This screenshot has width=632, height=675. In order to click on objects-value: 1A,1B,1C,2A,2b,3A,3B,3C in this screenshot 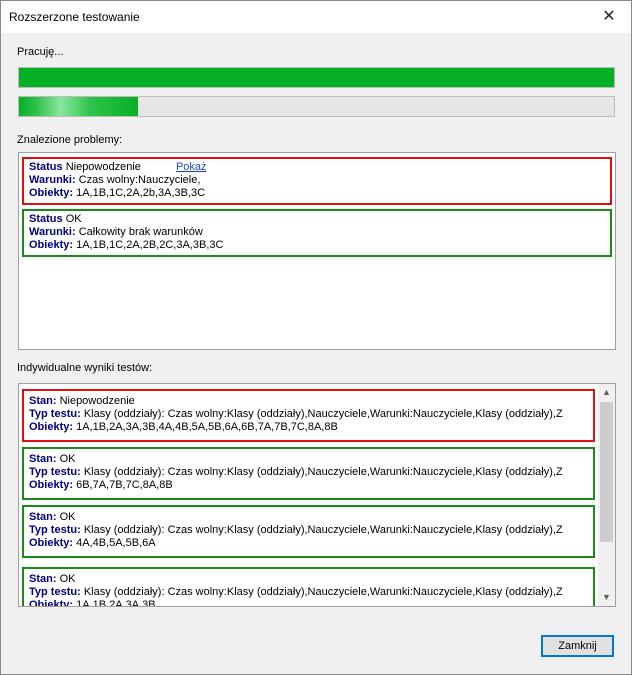, I will do `click(141, 193)`.